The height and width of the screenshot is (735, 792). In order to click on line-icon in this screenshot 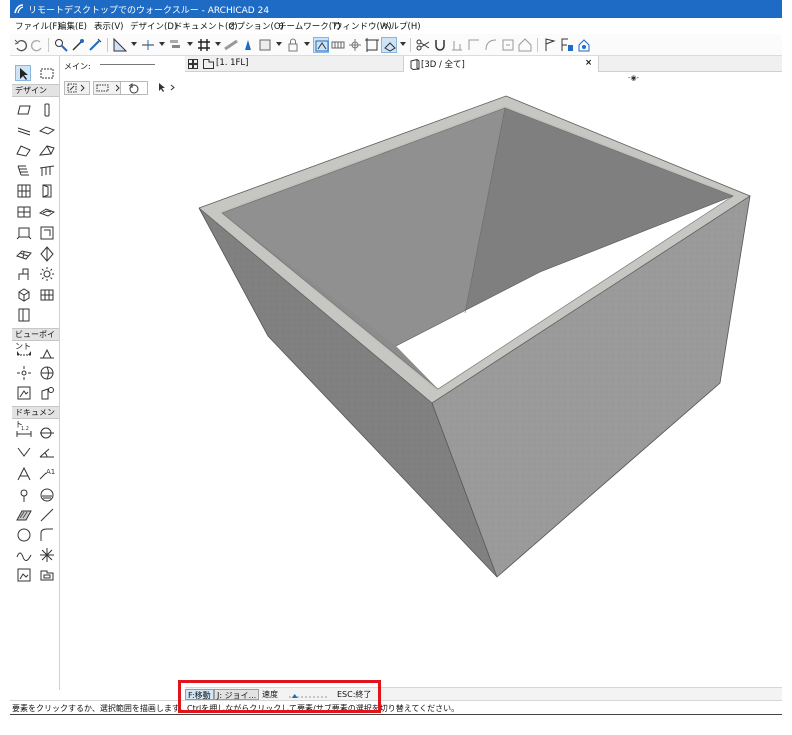, I will do `click(47, 515)`.